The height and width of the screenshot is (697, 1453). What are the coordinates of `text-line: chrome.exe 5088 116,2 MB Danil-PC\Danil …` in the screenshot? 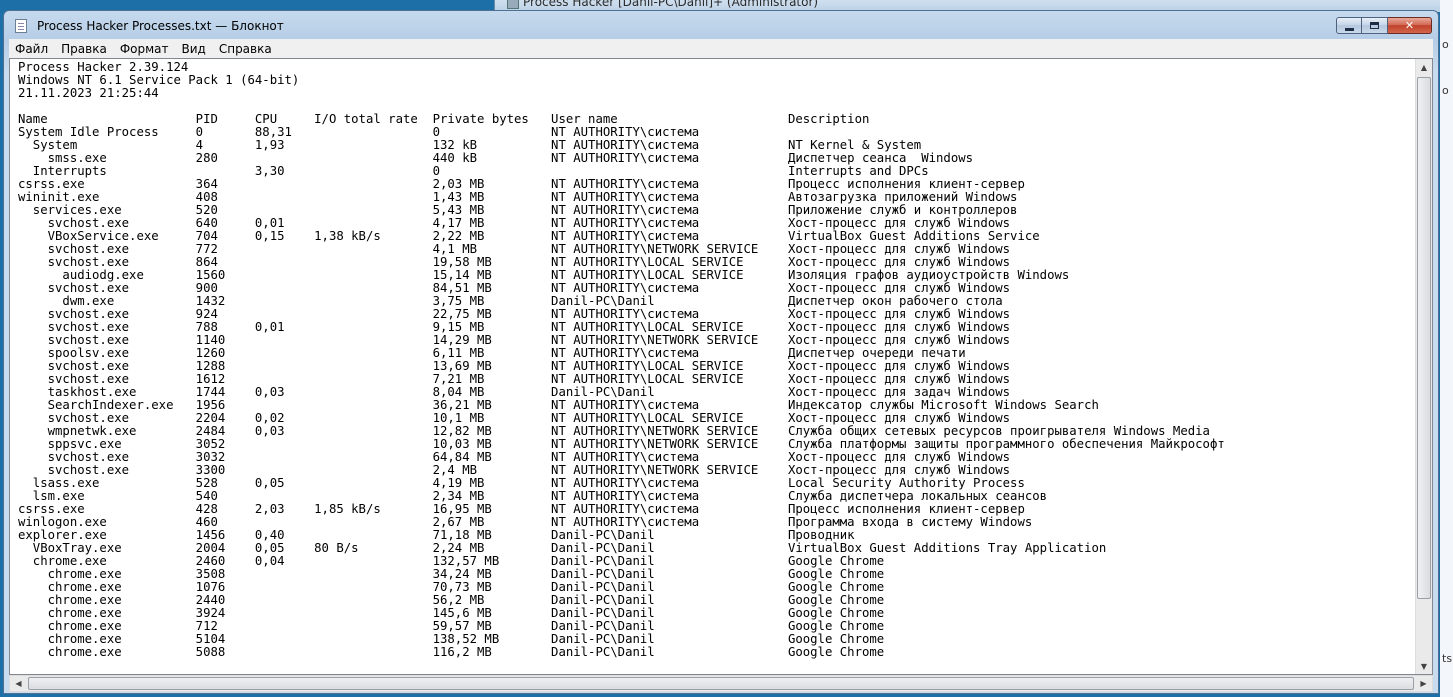 It's located at (451, 652).